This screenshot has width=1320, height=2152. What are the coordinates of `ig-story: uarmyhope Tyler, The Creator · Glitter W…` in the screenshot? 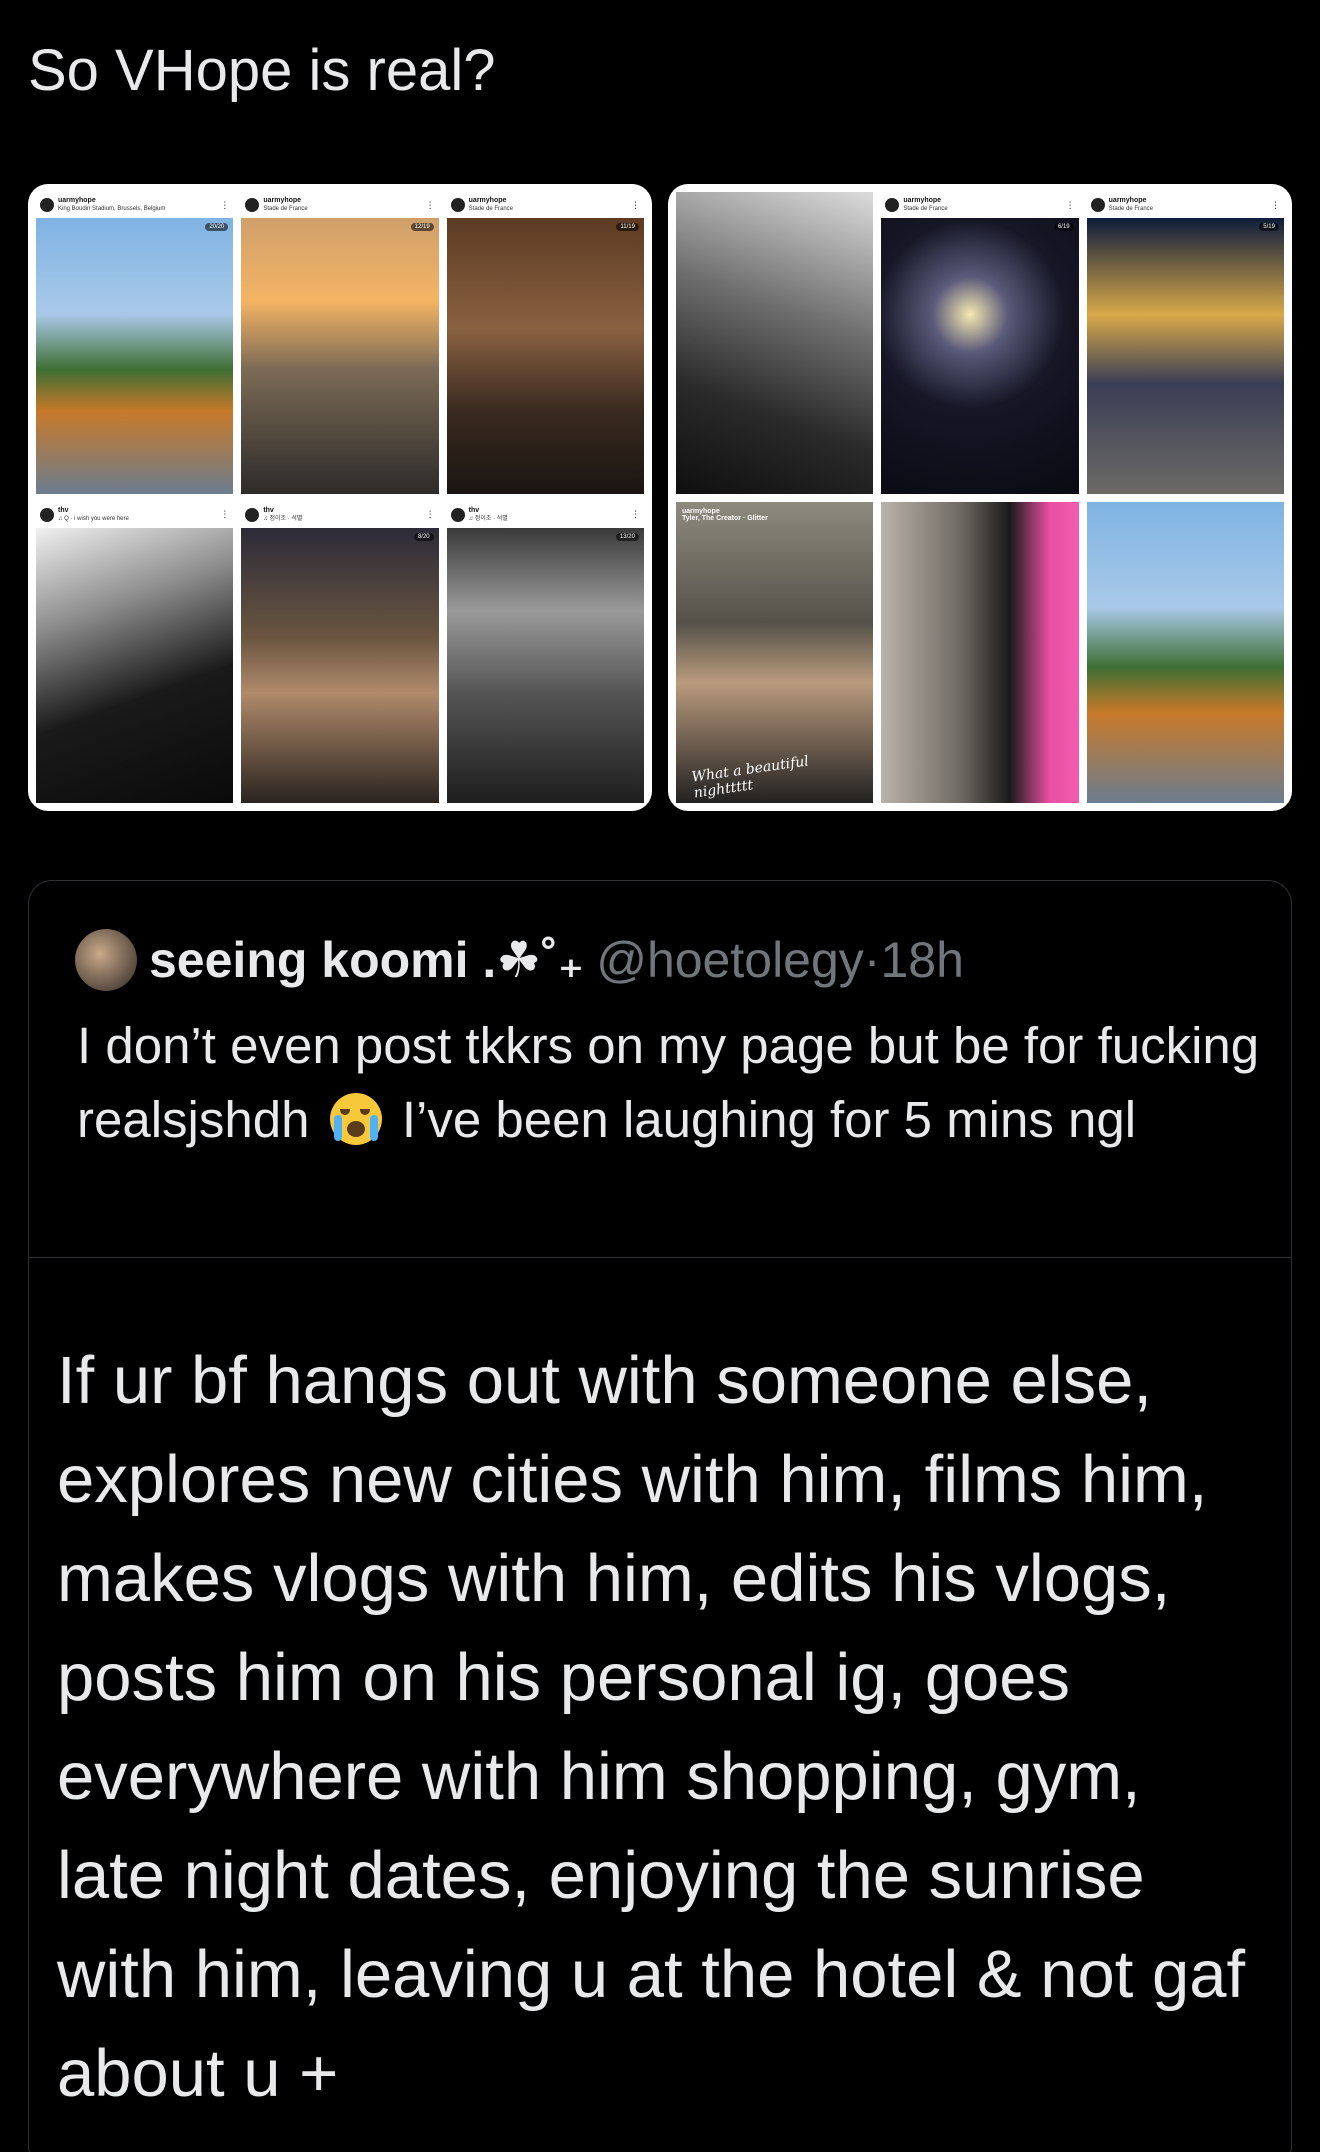 It's located at (775, 652).